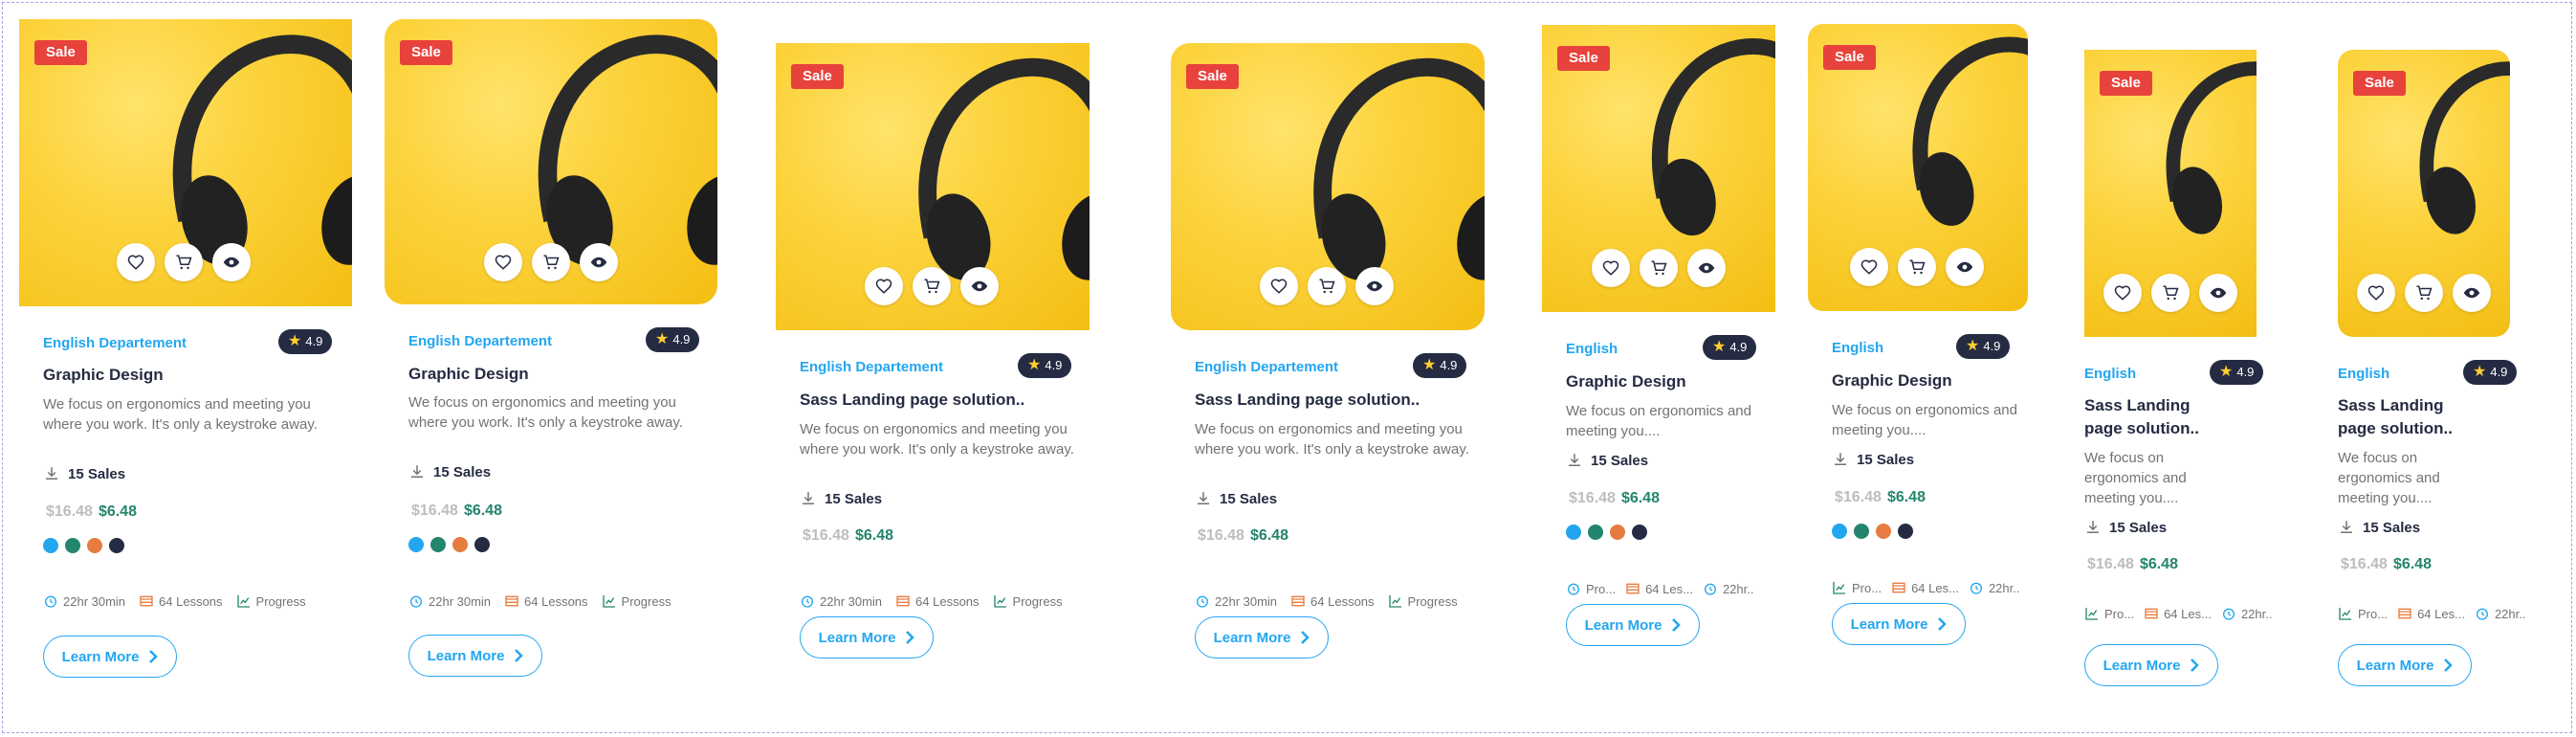 The width and height of the screenshot is (2576, 737). Describe the element at coordinates (1943, 624) in the screenshot. I see `chevron-right-icon` at that location.